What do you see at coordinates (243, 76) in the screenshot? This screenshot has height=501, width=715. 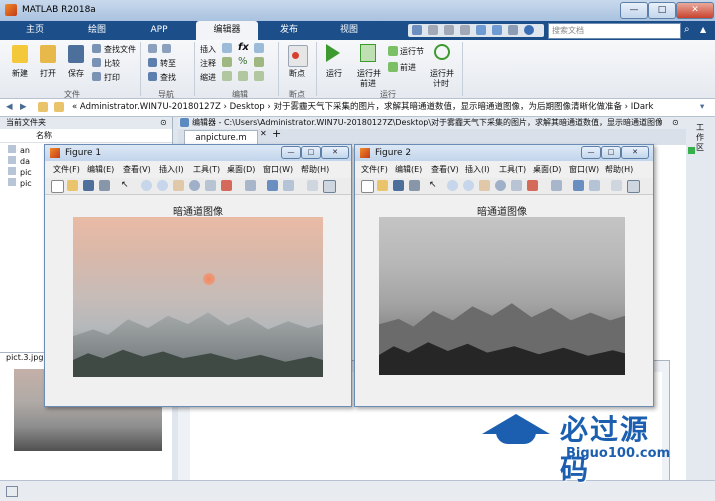 I see `increase-indent-icon` at bounding box center [243, 76].